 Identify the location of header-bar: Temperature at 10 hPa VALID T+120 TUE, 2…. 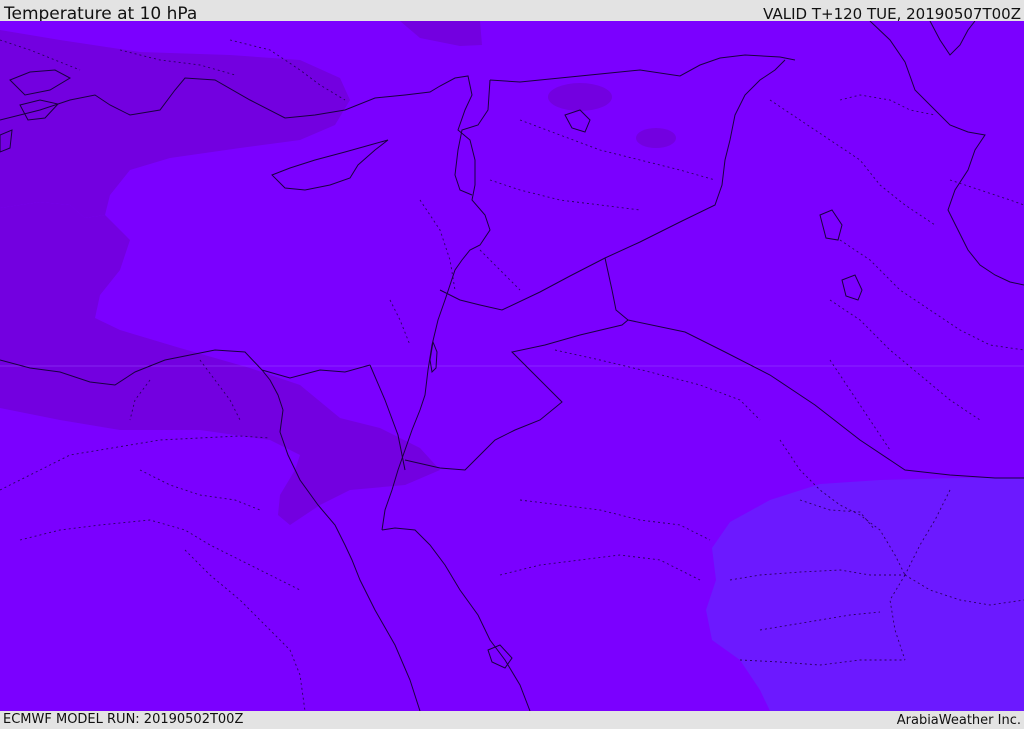
(512, 12).